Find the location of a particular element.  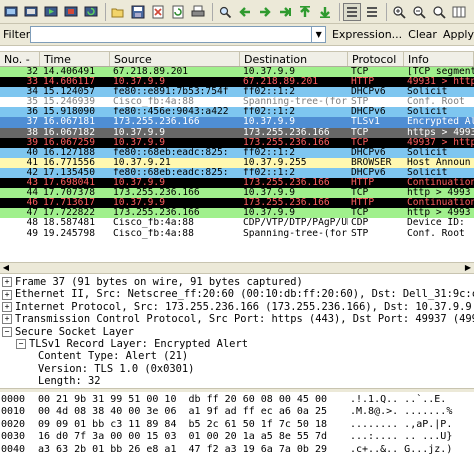

colorize-icon is located at coordinates (352, 11).